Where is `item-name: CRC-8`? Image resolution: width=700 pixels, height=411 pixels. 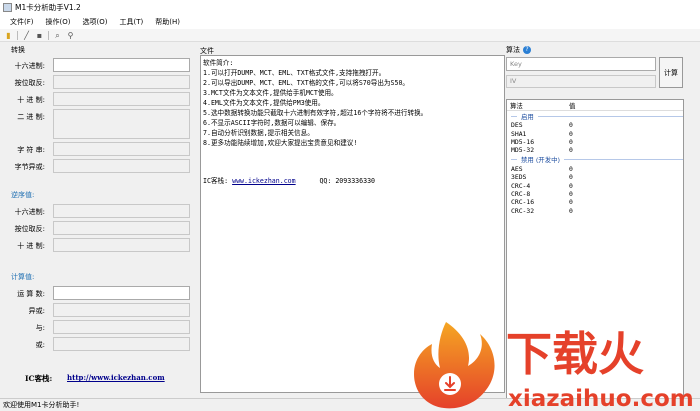
item-name: CRC-8 is located at coordinates (521, 193).